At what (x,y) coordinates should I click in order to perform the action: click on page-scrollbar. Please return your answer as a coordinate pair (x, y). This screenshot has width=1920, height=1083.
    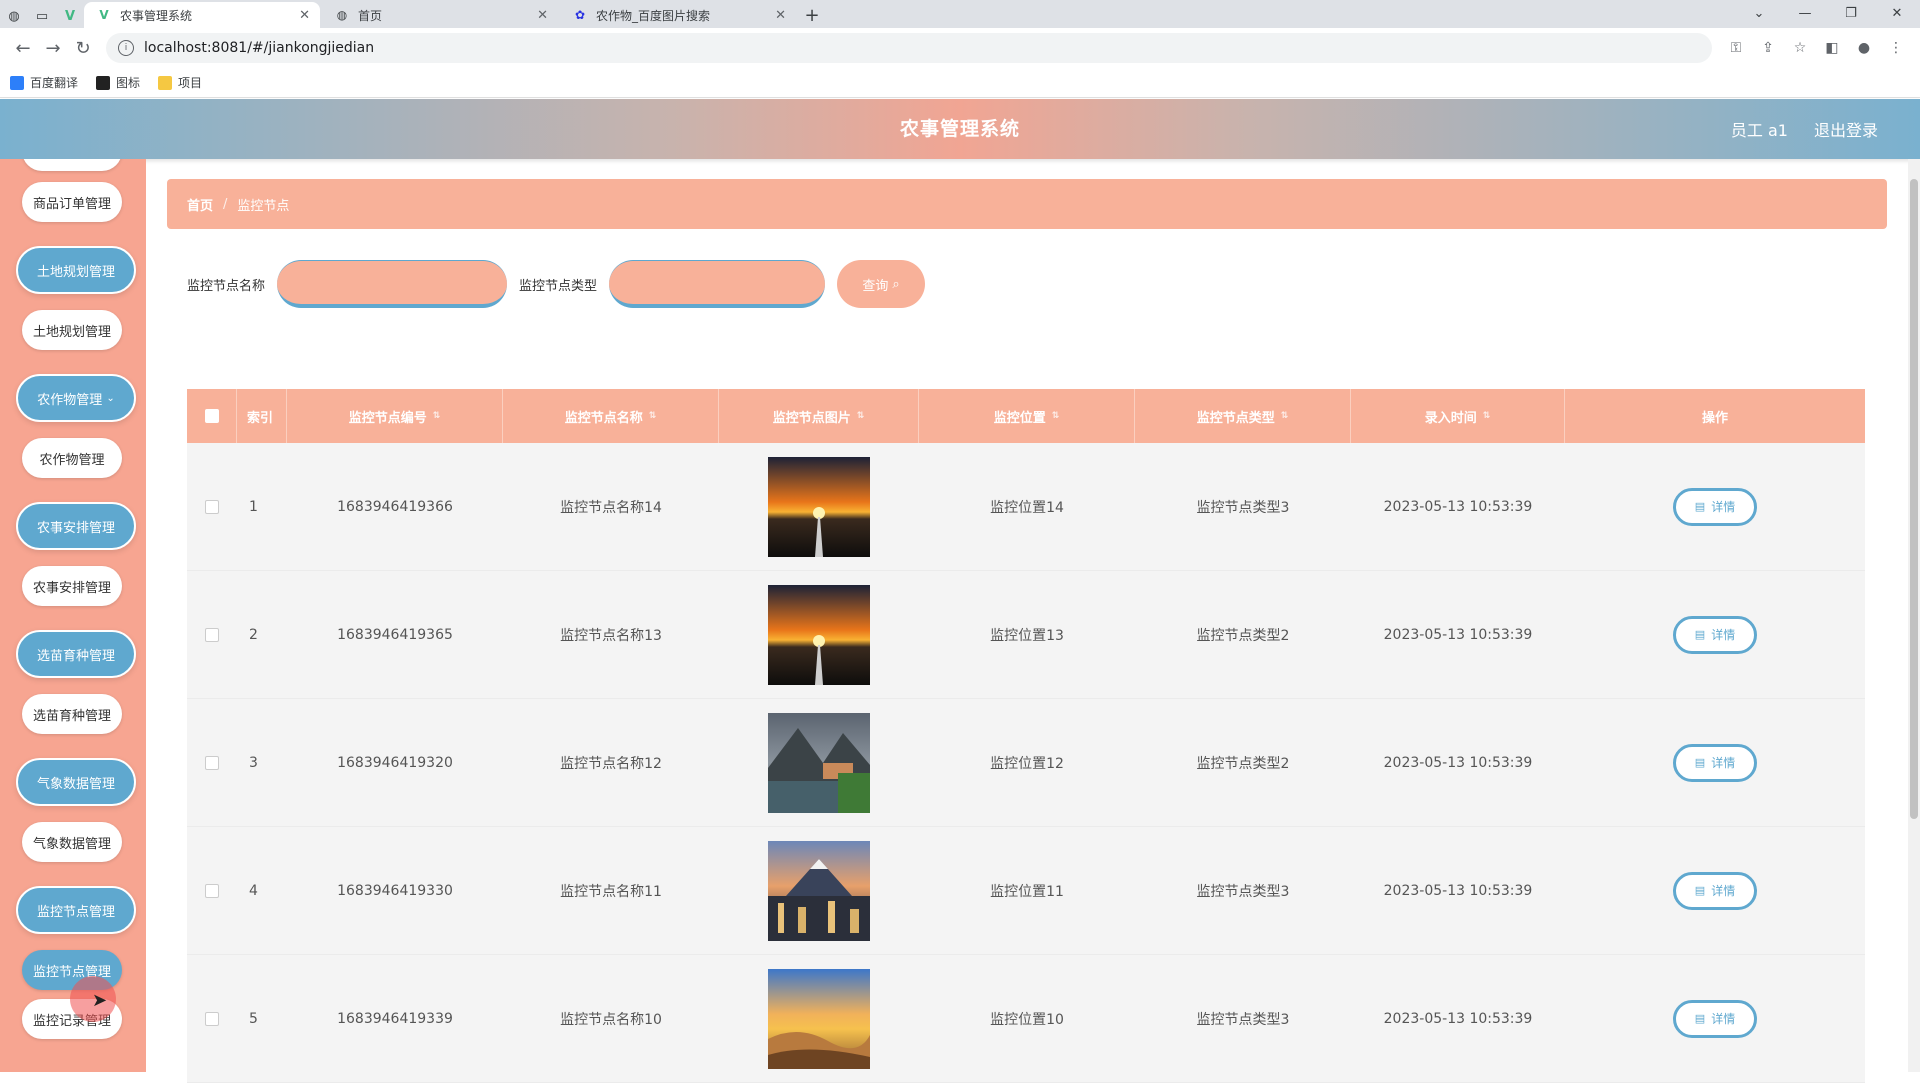
    Looking at the image, I should click on (1914, 615).